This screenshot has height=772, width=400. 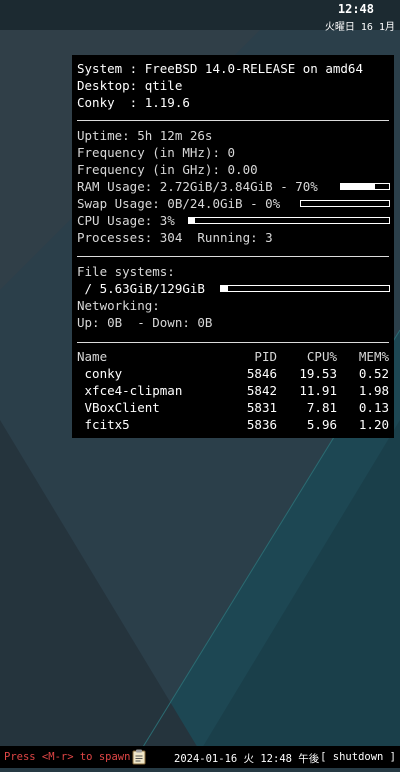 I want to click on process-name: fcitx5, so click(x=103, y=424).